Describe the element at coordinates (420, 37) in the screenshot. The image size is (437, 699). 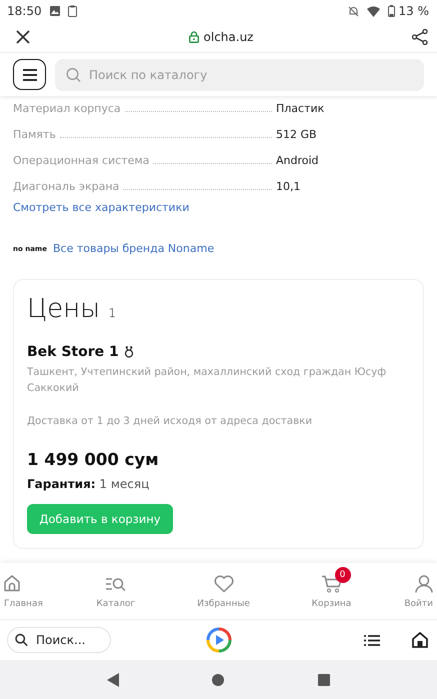
I see `share-icon` at that location.